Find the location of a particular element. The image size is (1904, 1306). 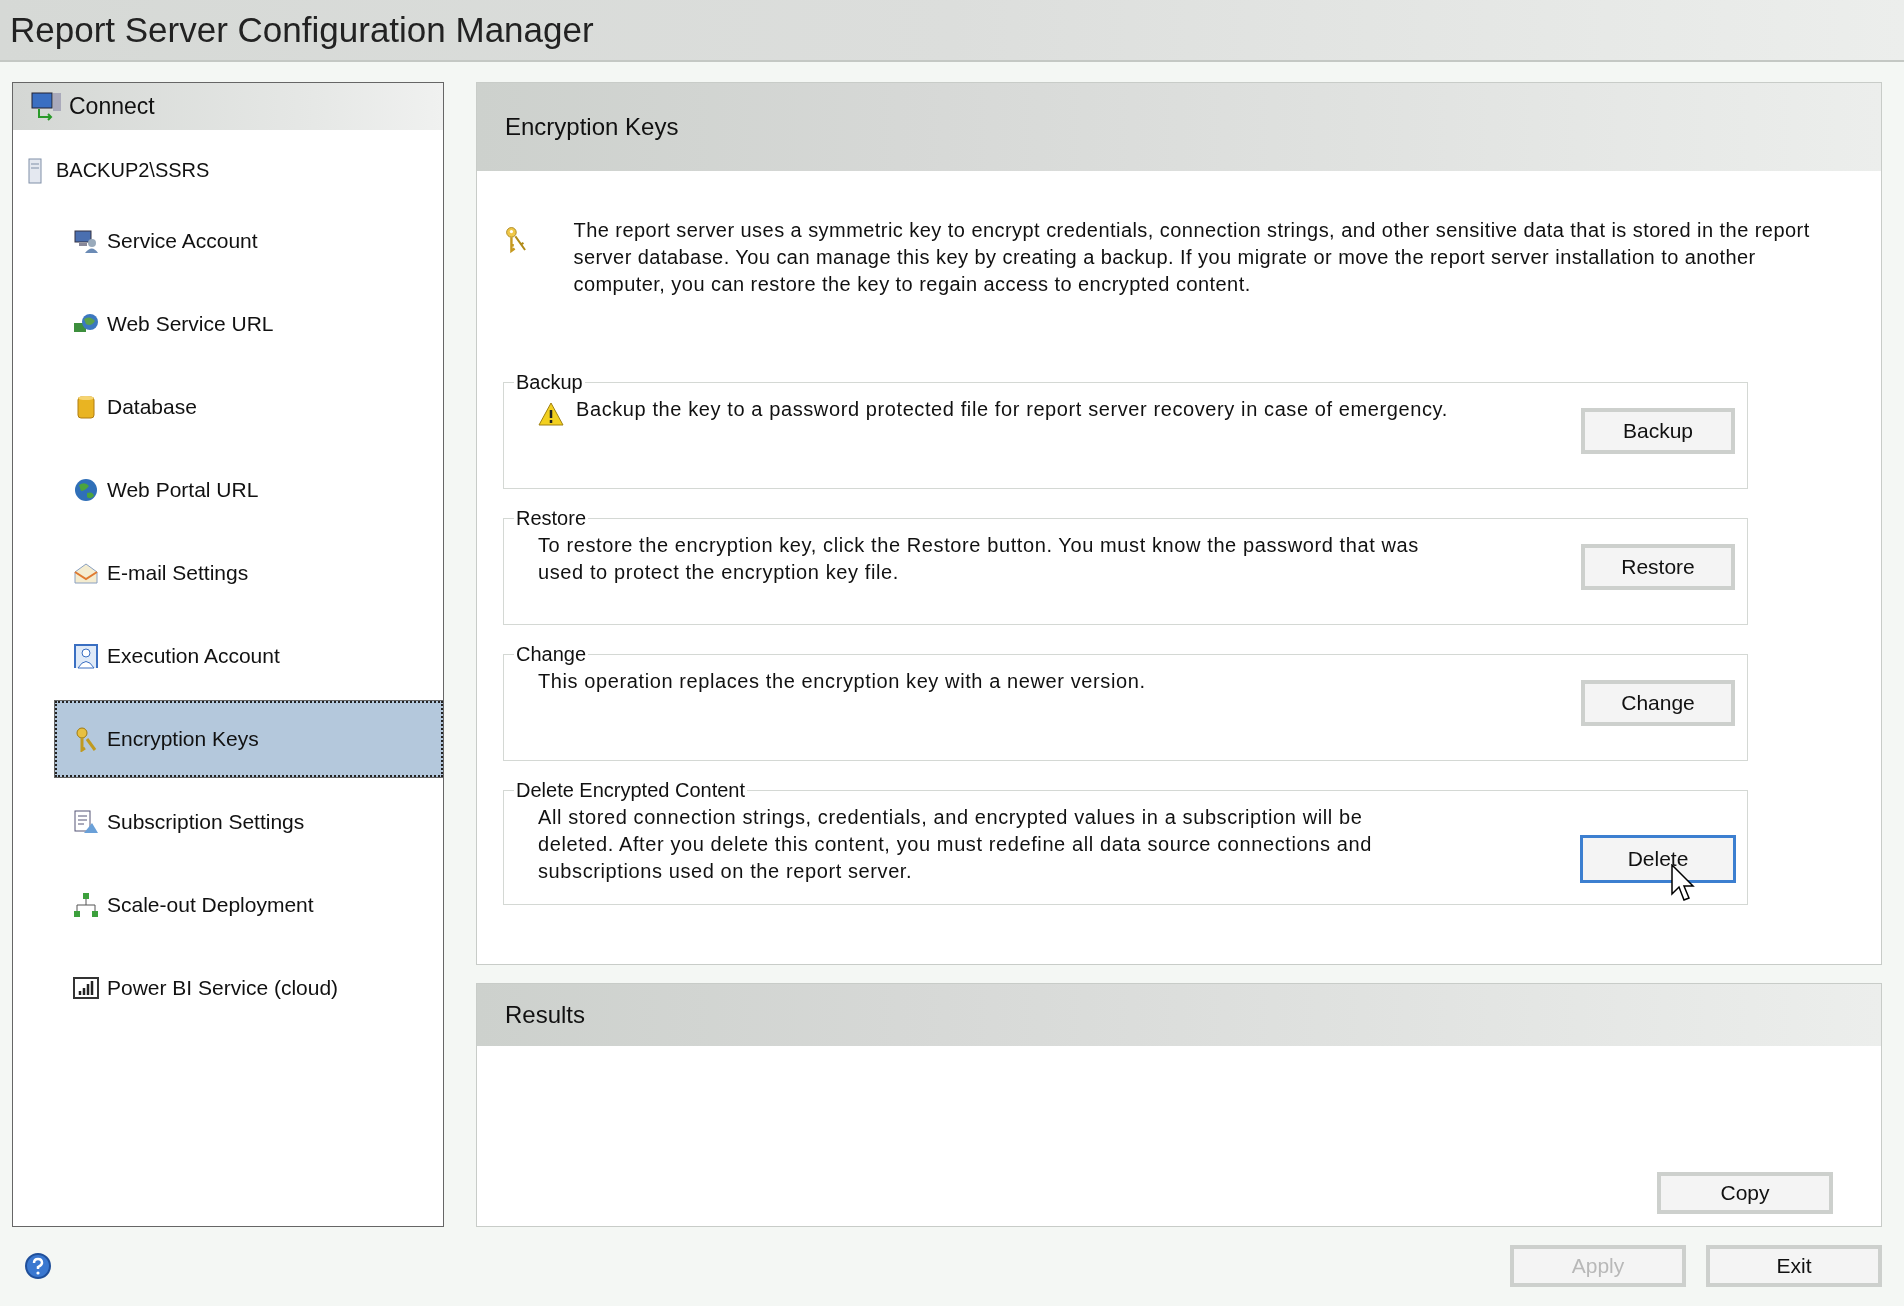

sidebar-item: E-mail Settings is located at coordinates (249, 572).